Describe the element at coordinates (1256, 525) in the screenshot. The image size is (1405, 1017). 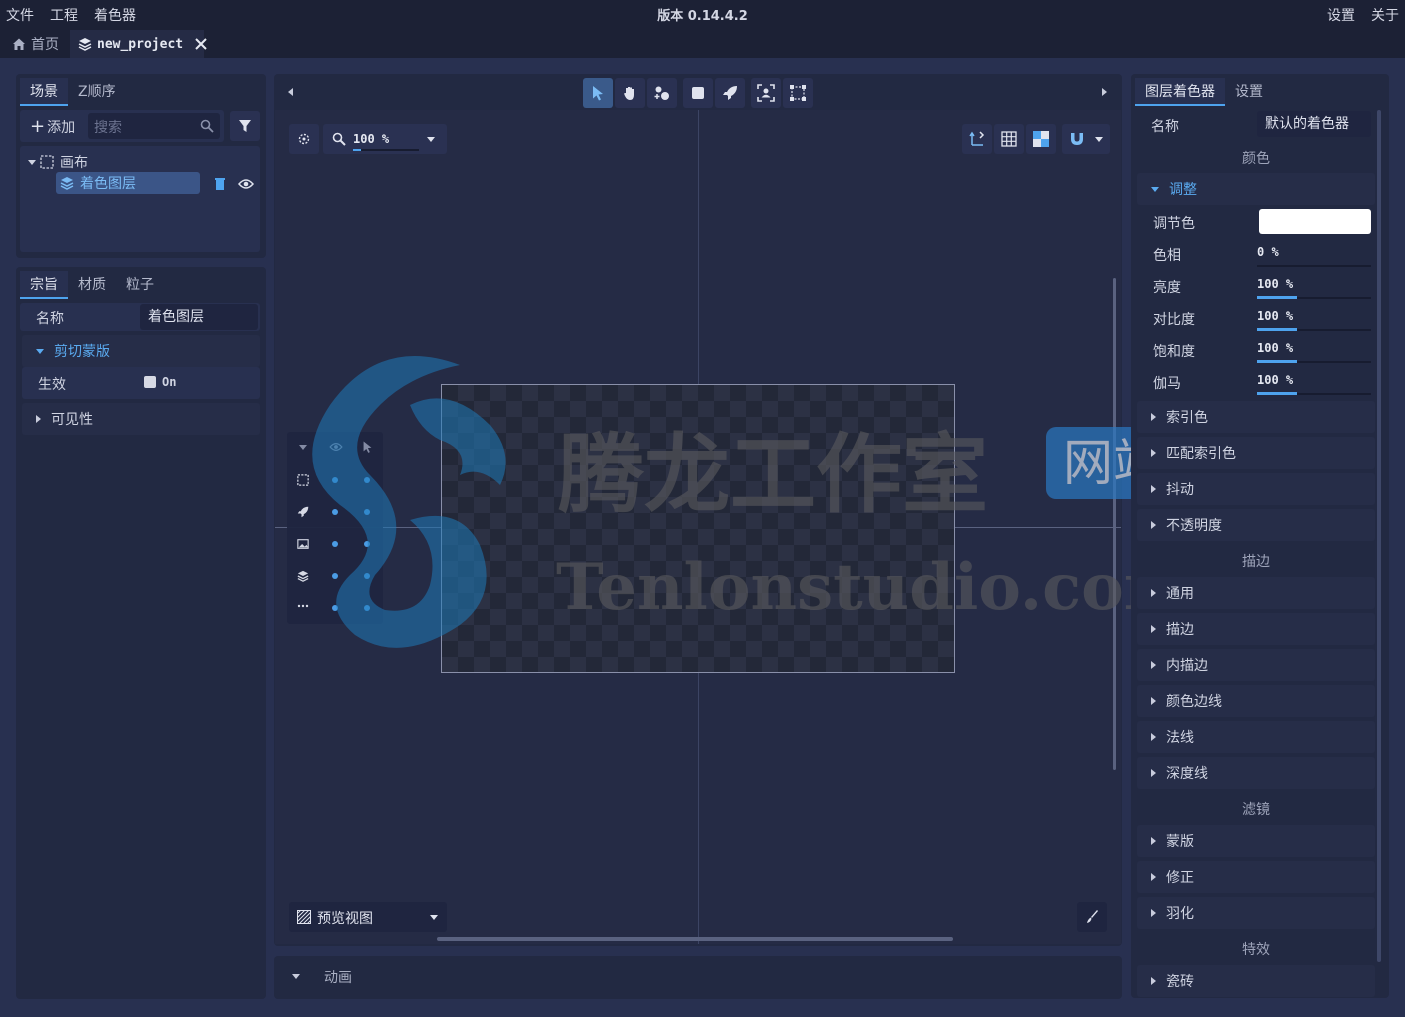
I see `section-opacity: 不透明度` at that location.